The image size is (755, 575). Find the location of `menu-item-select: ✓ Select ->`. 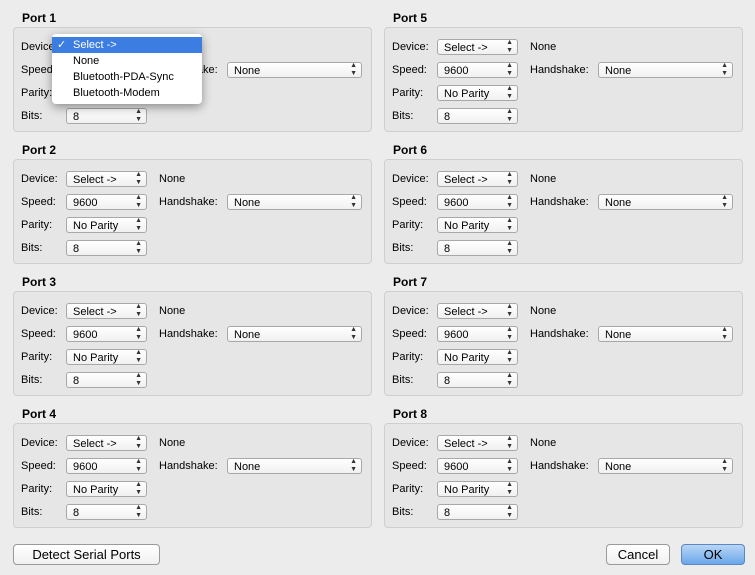

menu-item-select: ✓ Select -> is located at coordinates (127, 45).